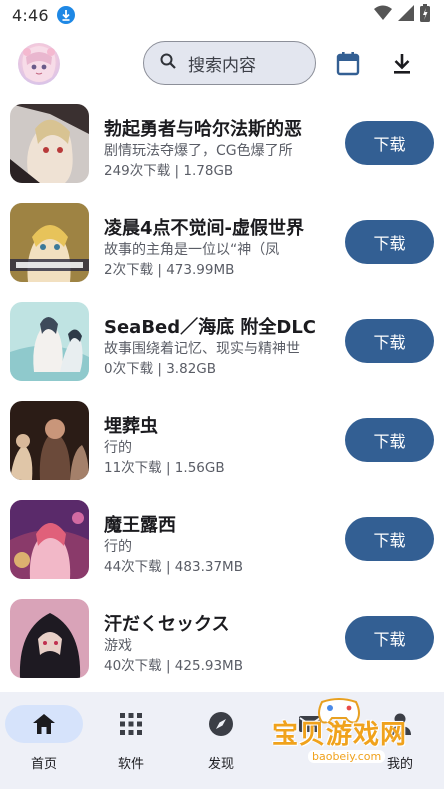 This screenshot has height=789, width=444. I want to click on search-placeholder: 搜索内容, so click(222, 65).